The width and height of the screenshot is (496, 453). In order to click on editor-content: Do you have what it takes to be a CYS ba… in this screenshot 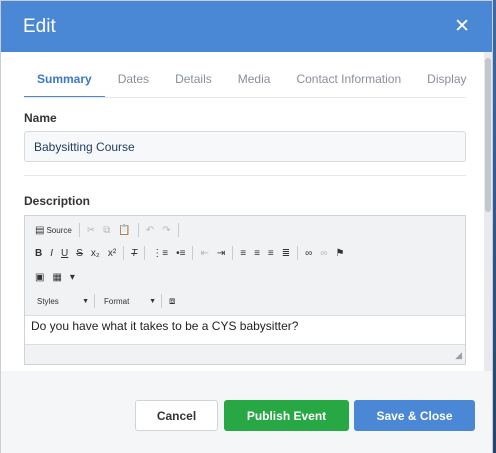, I will do `click(245, 330)`.